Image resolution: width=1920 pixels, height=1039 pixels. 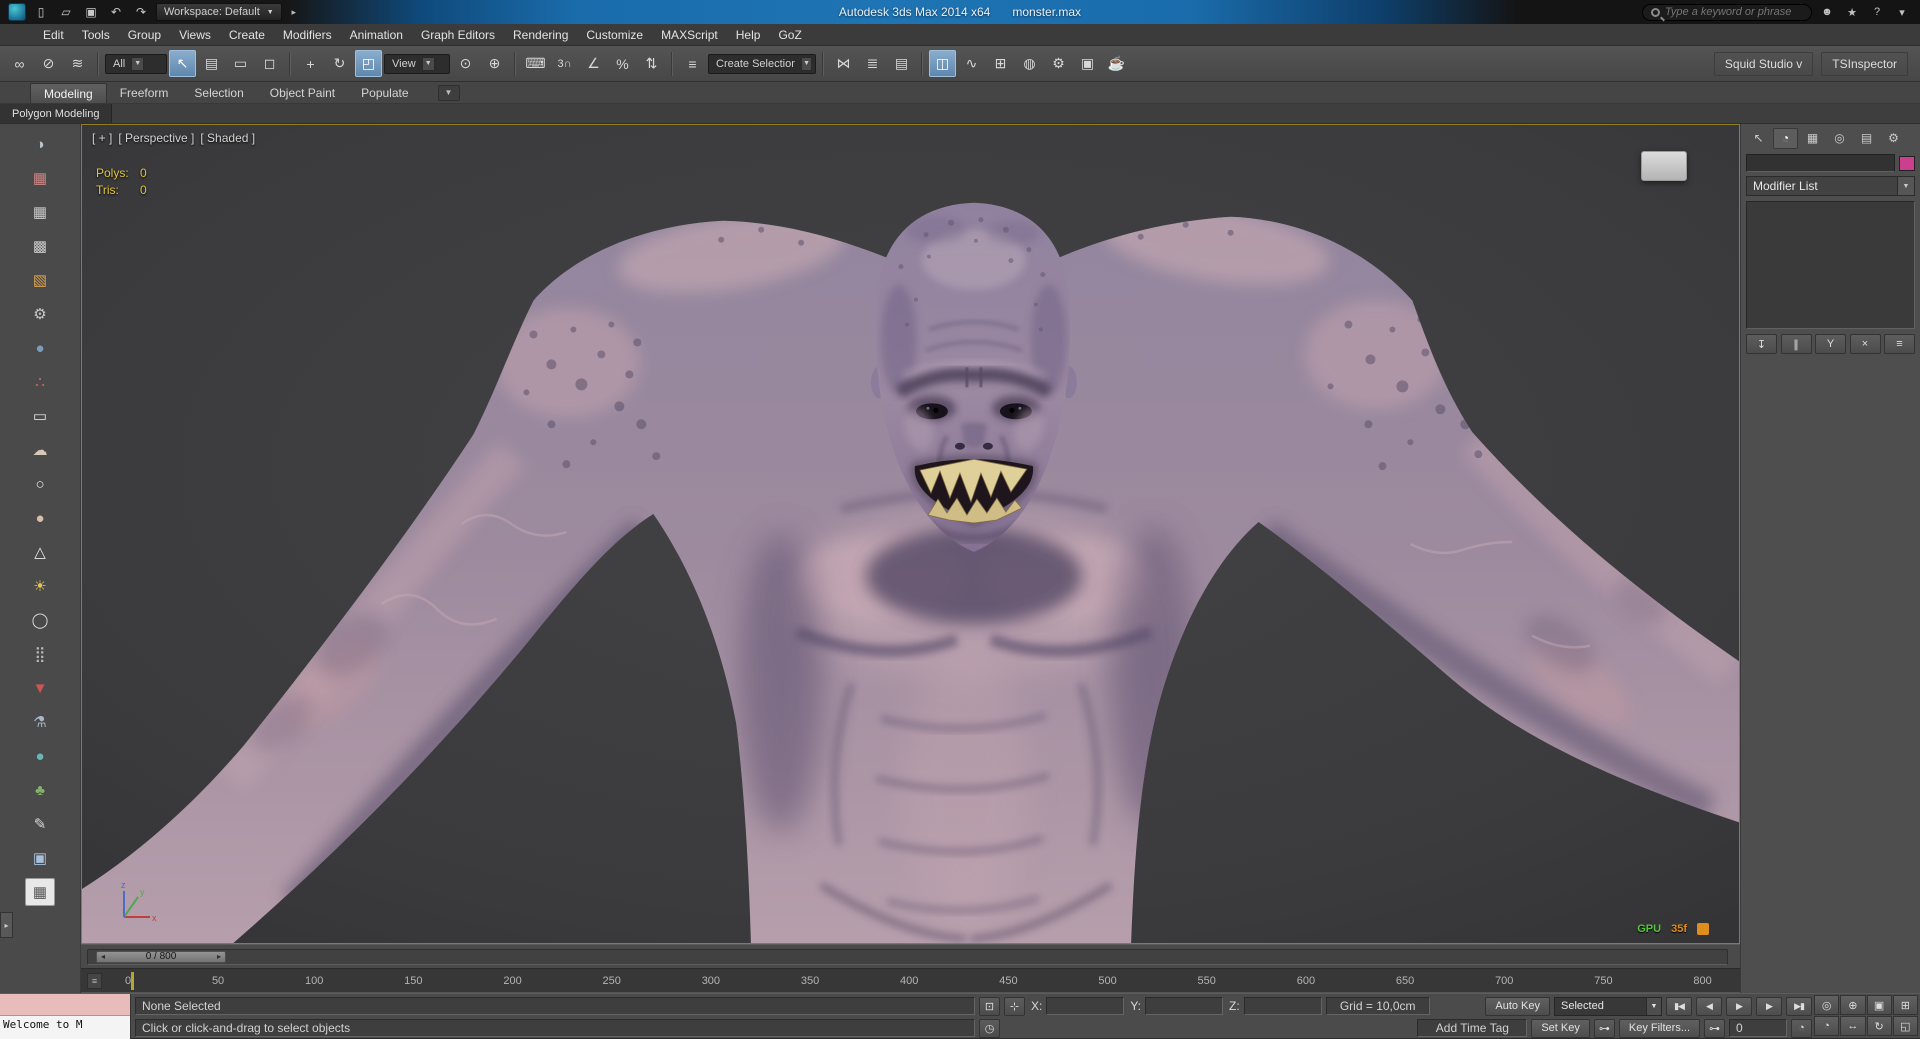 I want to click on menu-modifiers: Modifiers, so click(x=307, y=35).